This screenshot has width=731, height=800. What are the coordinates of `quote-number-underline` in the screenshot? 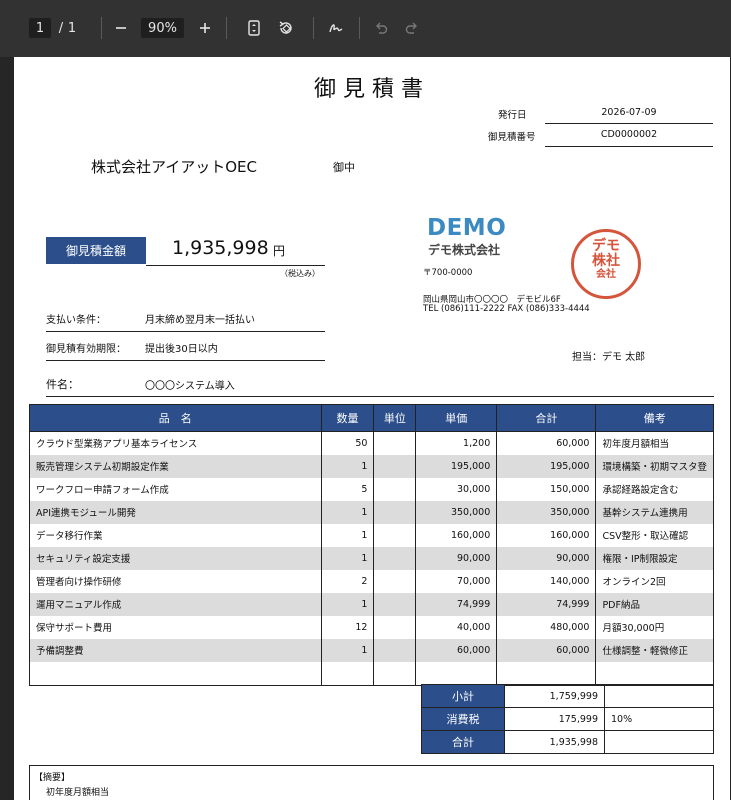 It's located at (629, 146).